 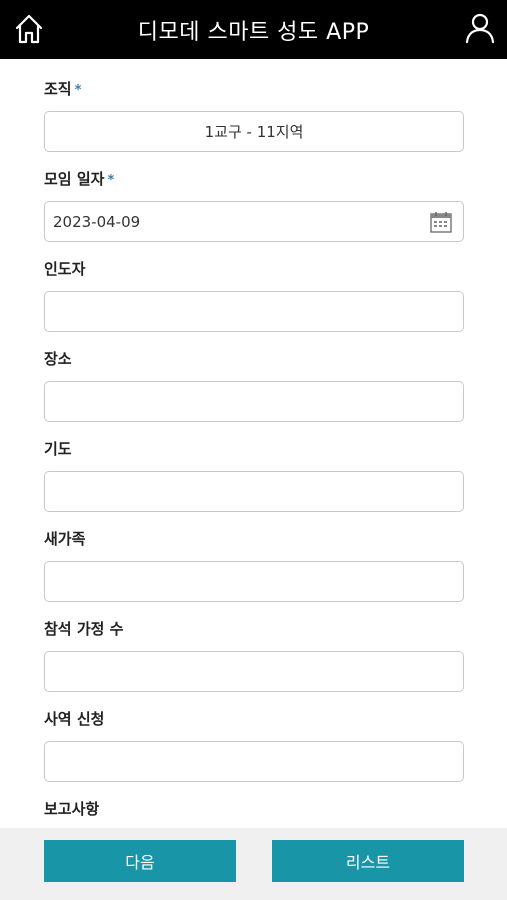 I want to click on organization-input: 1교구 - 11지역, so click(x=254, y=131).